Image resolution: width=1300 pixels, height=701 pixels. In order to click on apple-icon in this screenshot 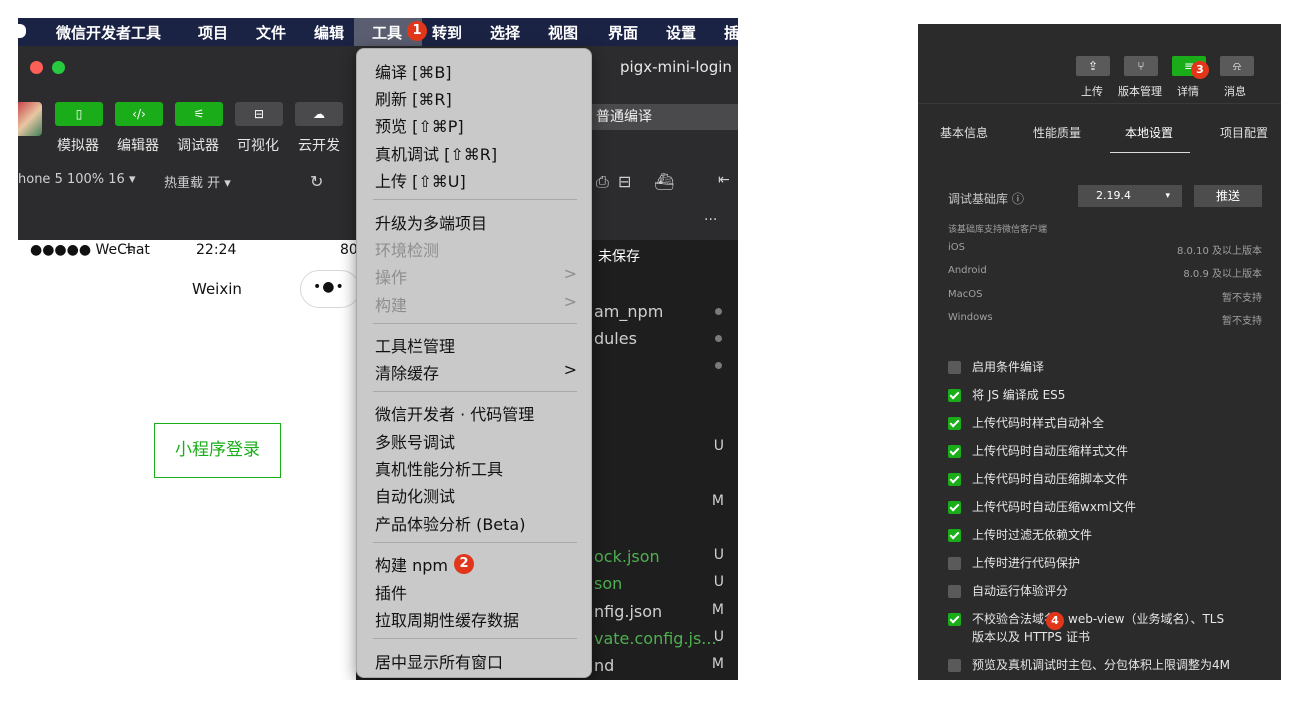, I will do `click(22, 31)`.